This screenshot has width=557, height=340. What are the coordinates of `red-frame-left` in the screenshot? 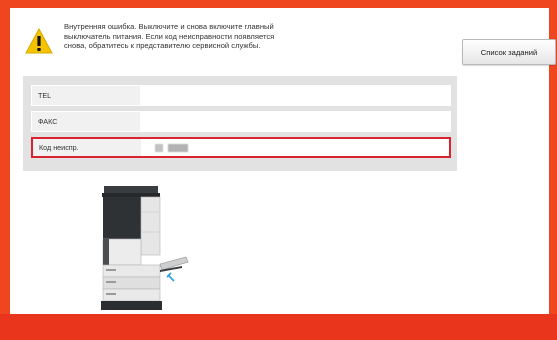 It's located at (5, 170).